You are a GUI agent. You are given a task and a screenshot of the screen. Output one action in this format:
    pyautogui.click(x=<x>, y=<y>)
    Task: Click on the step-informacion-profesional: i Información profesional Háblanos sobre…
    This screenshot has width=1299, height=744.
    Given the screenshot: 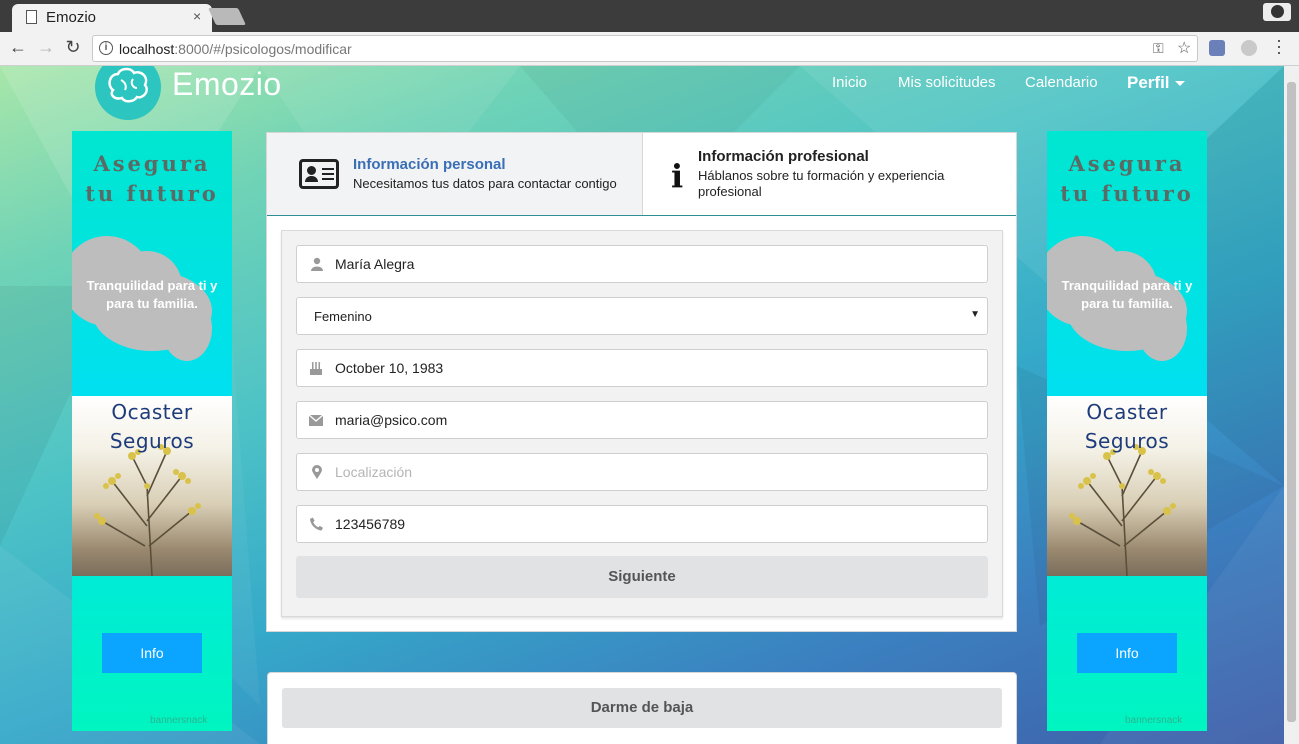 What is the action you would take?
    pyautogui.click(x=829, y=174)
    